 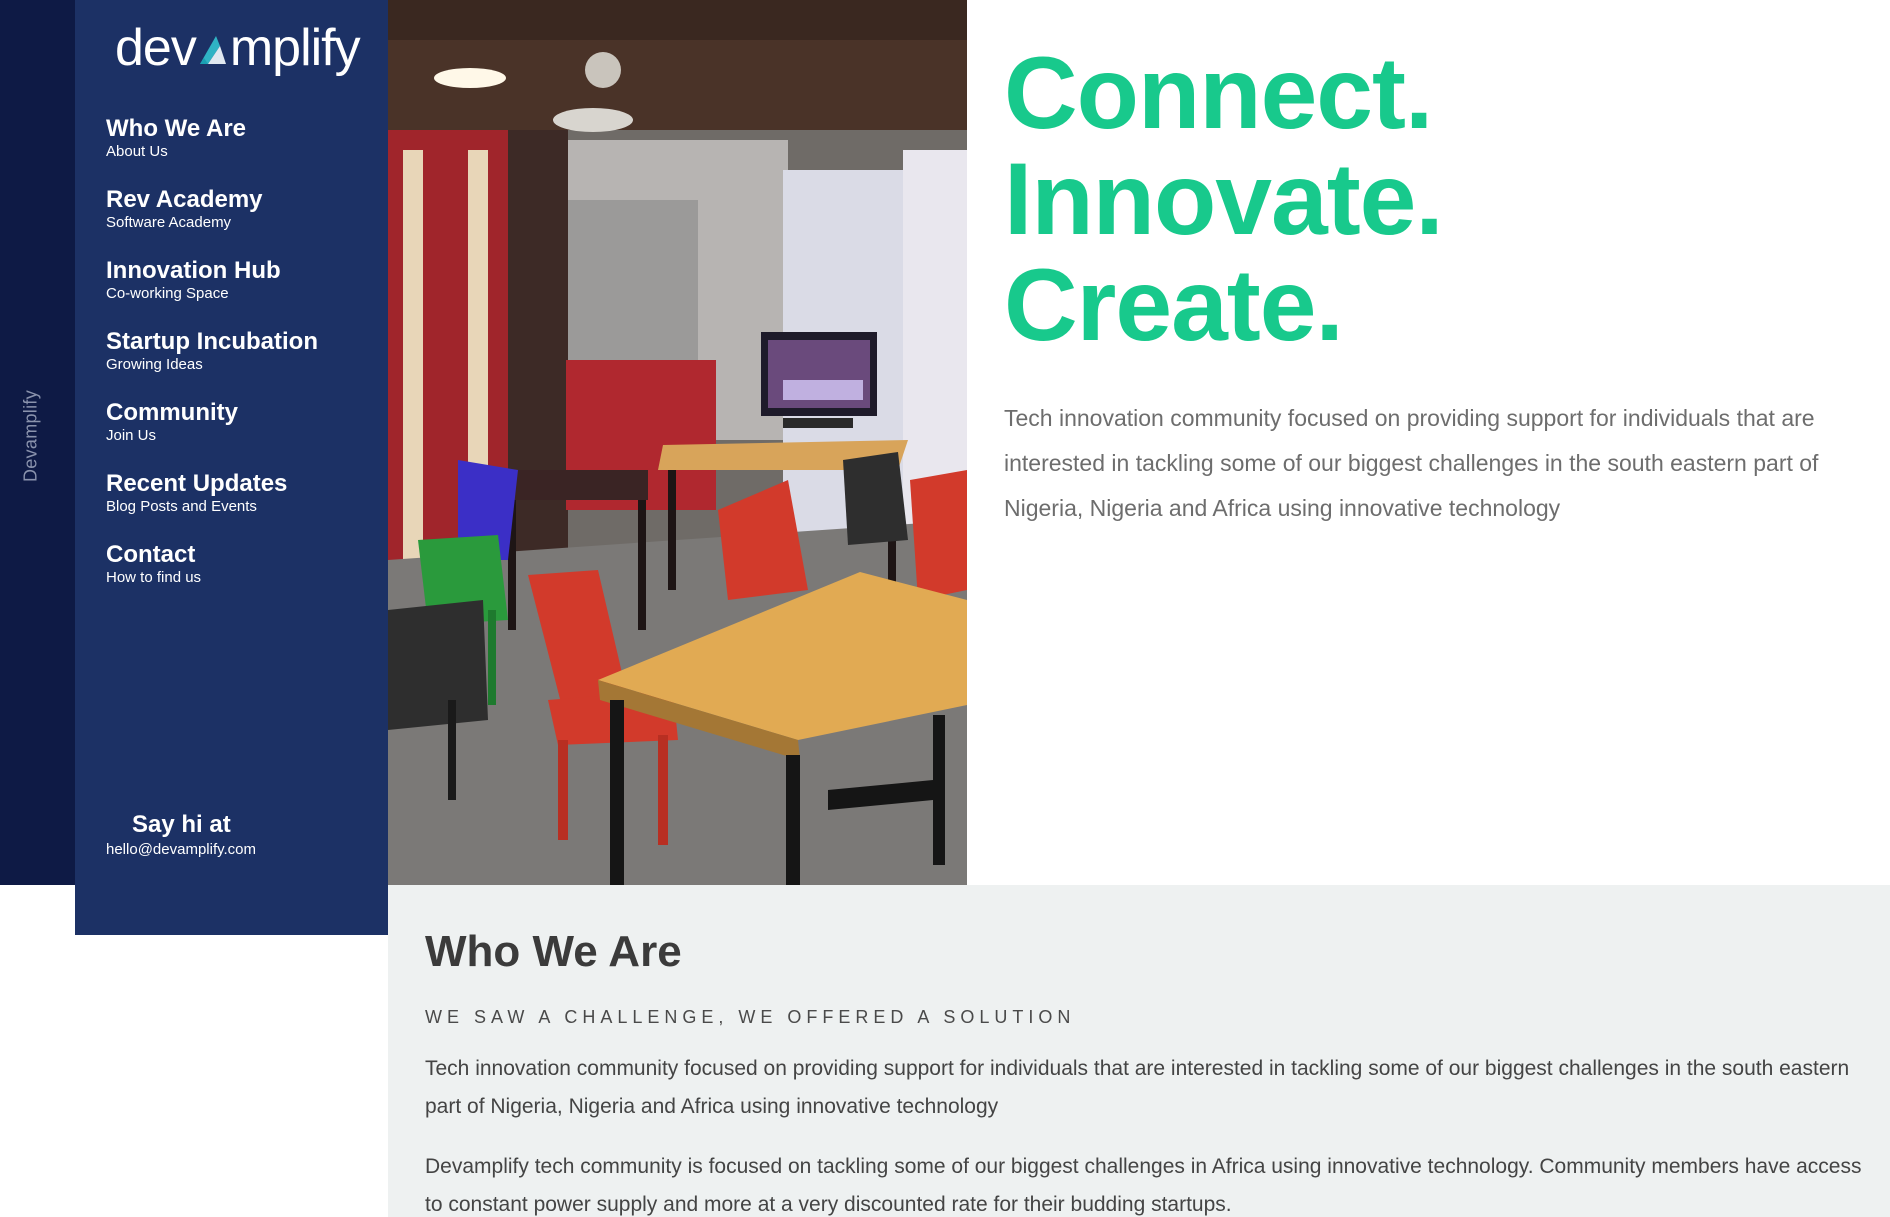 I want to click on nav-item-startup-incubation: Startup Incubation Growing Ideas, so click(x=241, y=363).